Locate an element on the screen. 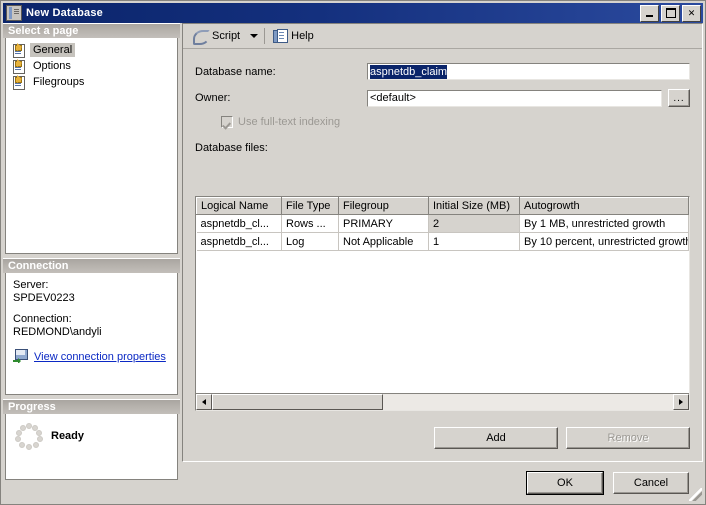 Image resolution: width=706 pixels, height=505 pixels. cell-autogrowth: By 1 MB, unrestricted growth is located at coordinates (604, 223).